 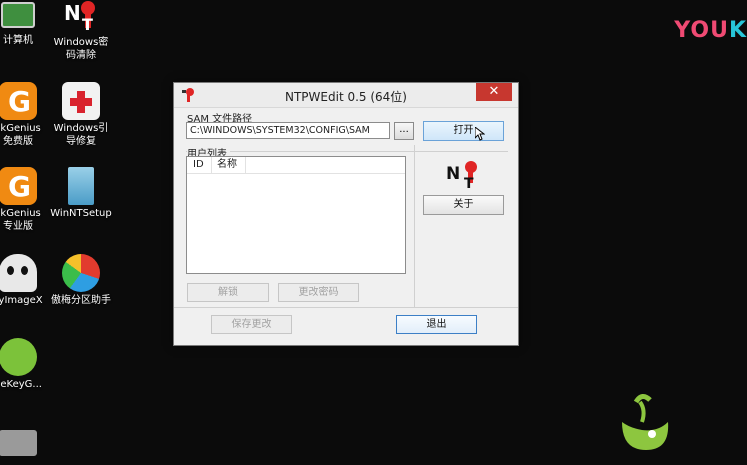 I want to click on ghost-icon, so click(x=18, y=273).